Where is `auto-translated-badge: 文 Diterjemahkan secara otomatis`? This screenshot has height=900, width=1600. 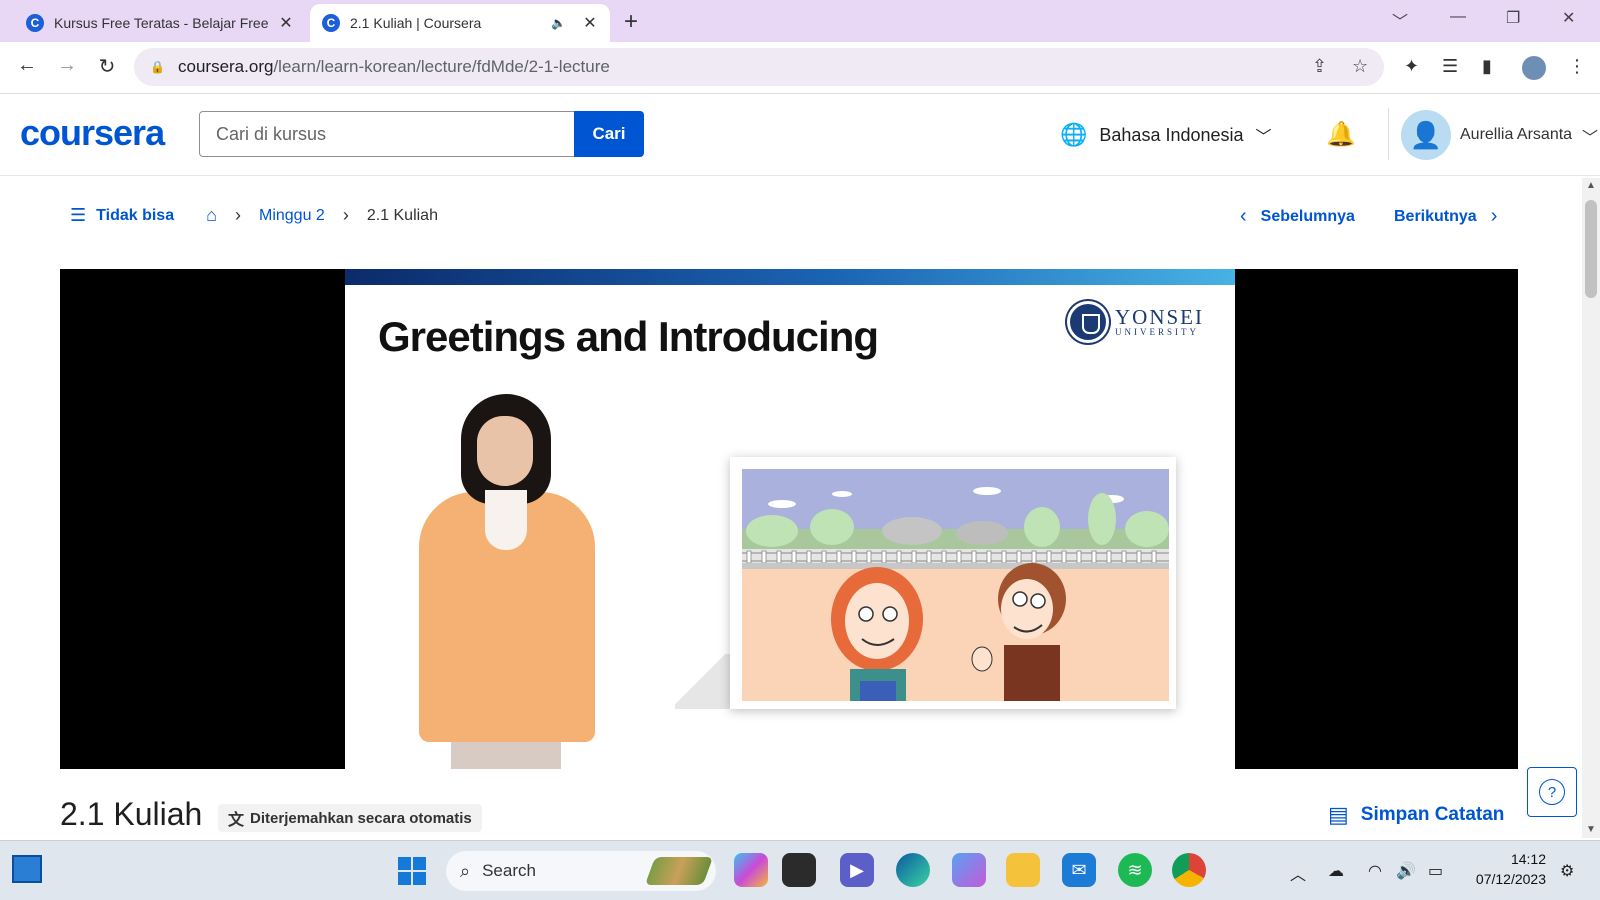 auto-translated-badge: 文 Diterjemahkan secara otomatis is located at coordinates (350, 818).